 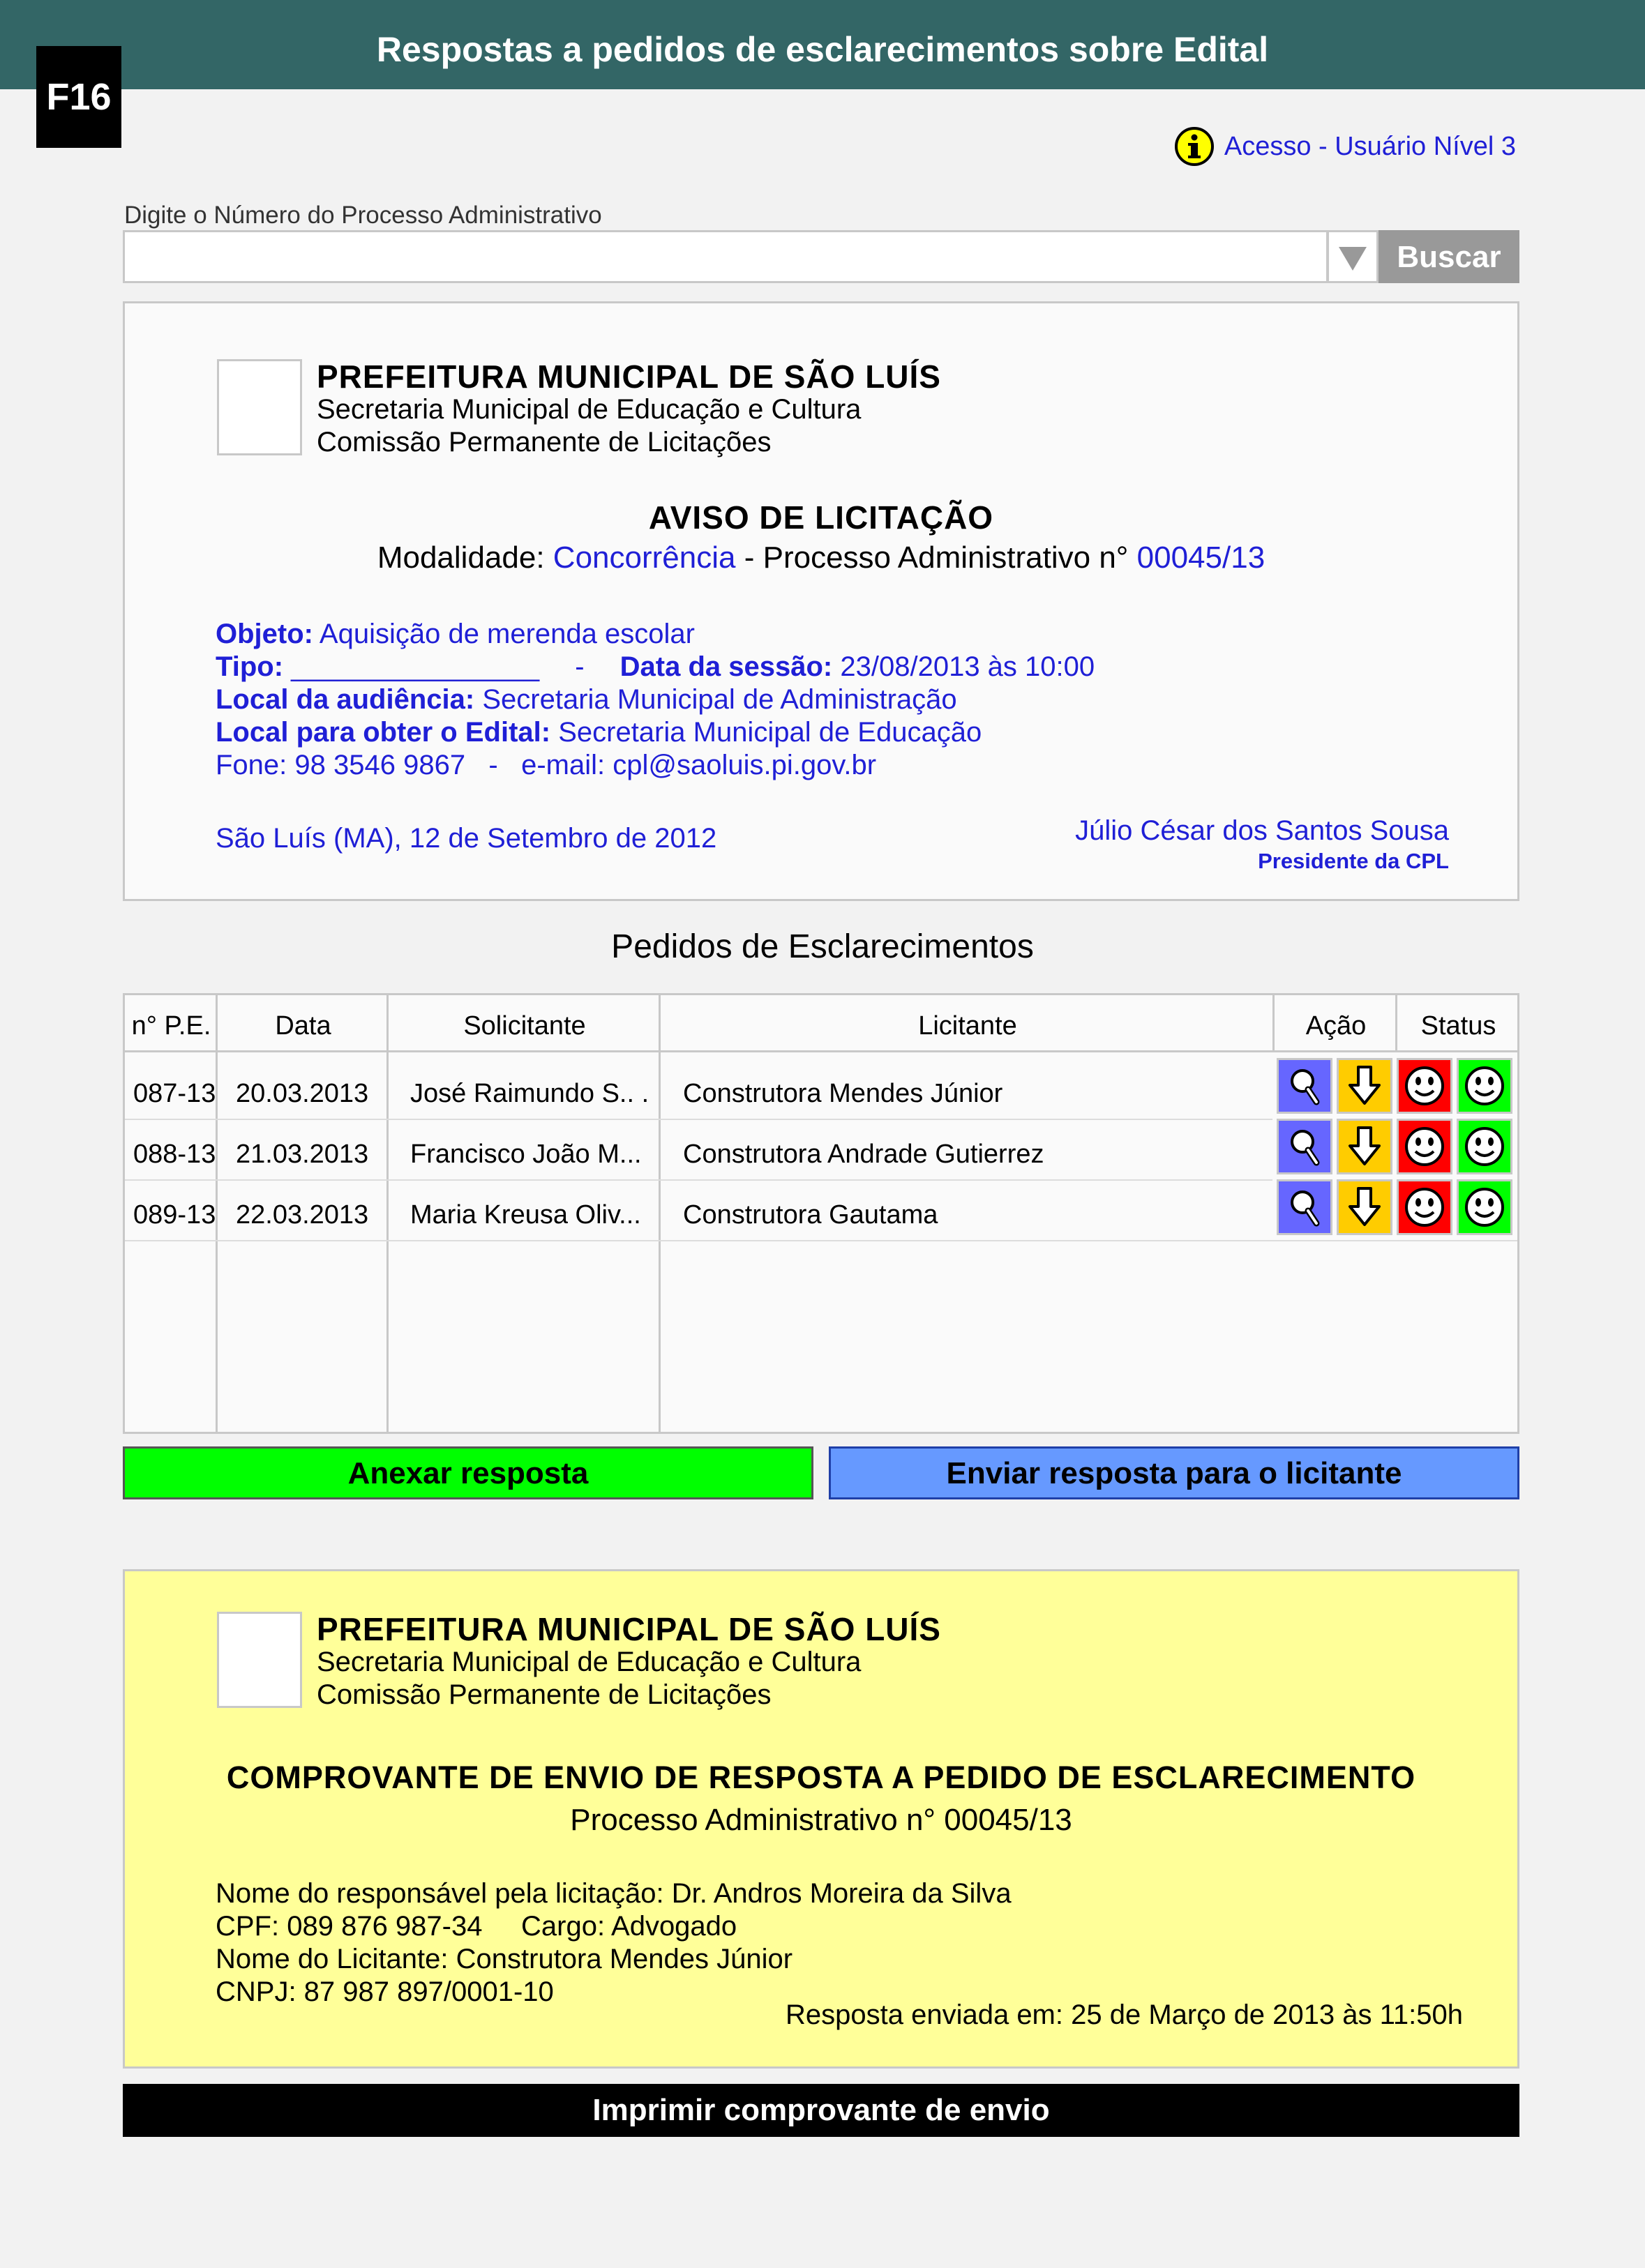 I want to click on signer-role: Presidente da CPL, so click(x=1353, y=861).